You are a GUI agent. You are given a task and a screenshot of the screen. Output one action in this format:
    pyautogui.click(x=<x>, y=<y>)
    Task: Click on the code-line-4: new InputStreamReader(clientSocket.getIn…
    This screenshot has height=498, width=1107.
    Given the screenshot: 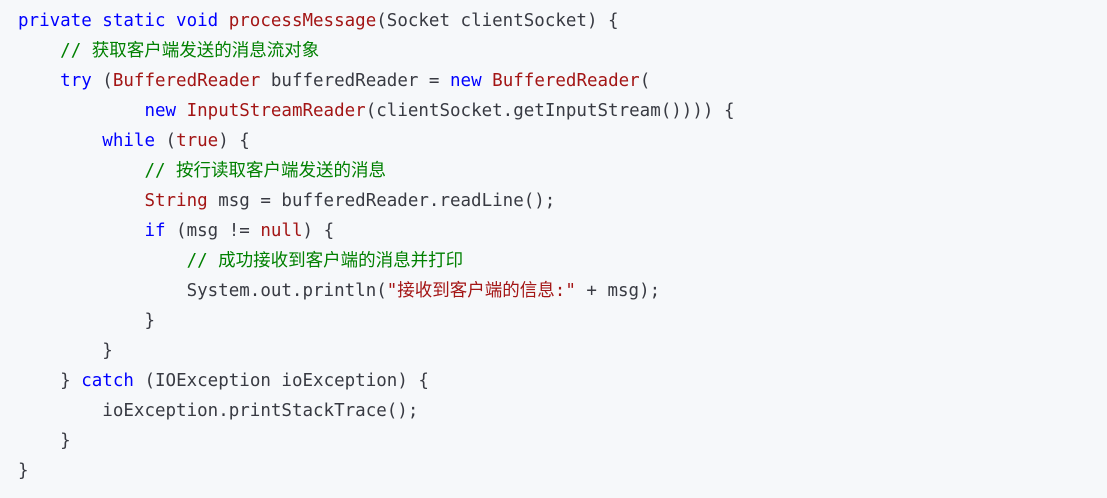 What is the action you would take?
    pyautogui.click(x=439, y=111)
    